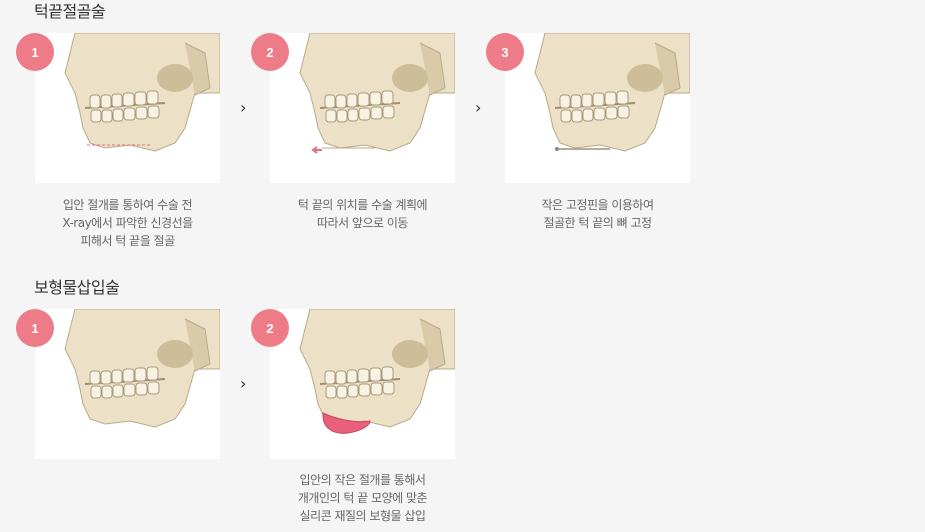 The height and width of the screenshot is (532, 925). What do you see at coordinates (597, 214) in the screenshot?
I see `step-caption: 작은 고정핀을 이용하여 절골한 턱 끝의 뼈 고정` at bounding box center [597, 214].